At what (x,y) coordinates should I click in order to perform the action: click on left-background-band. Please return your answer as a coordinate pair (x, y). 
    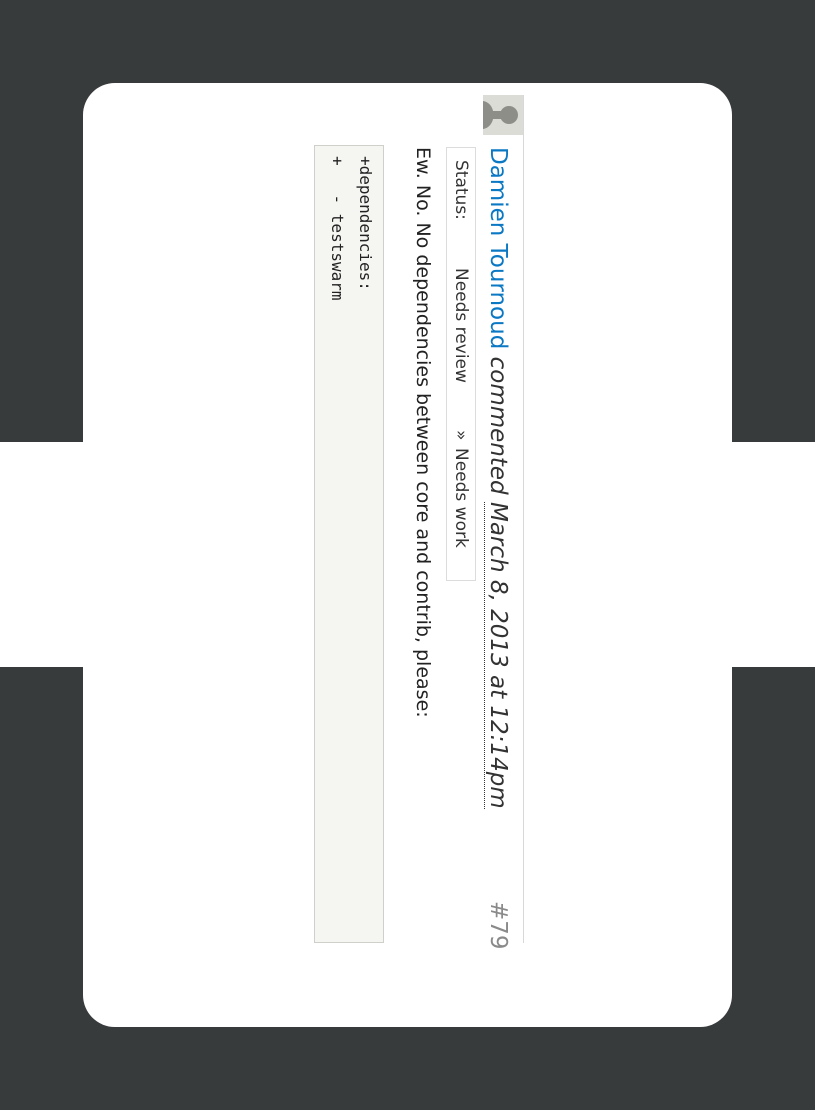
    Looking at the image, I should click on (42, 554).